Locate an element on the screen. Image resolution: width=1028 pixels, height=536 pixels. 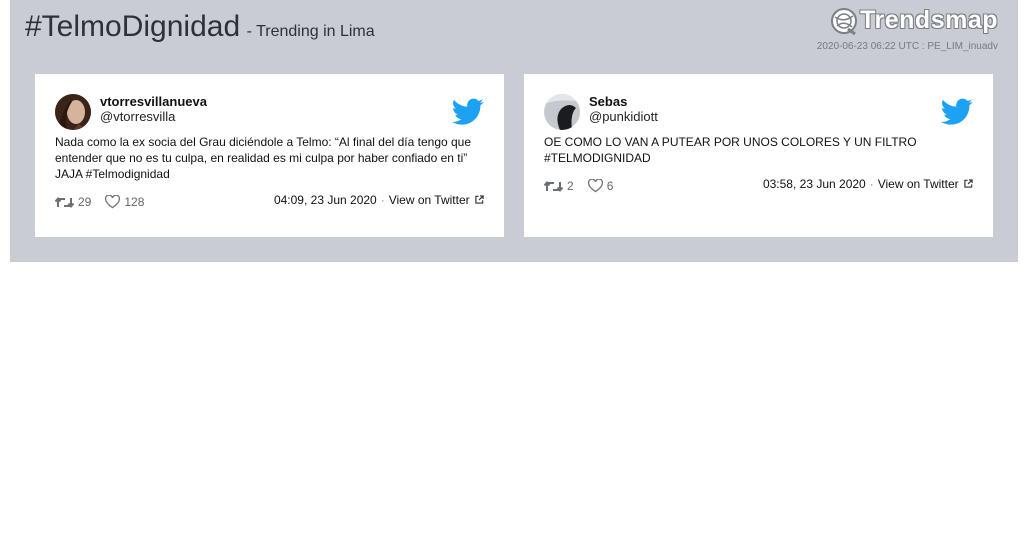
tweet-author-handle: @punkidiott is located at coordinates (623, 116).